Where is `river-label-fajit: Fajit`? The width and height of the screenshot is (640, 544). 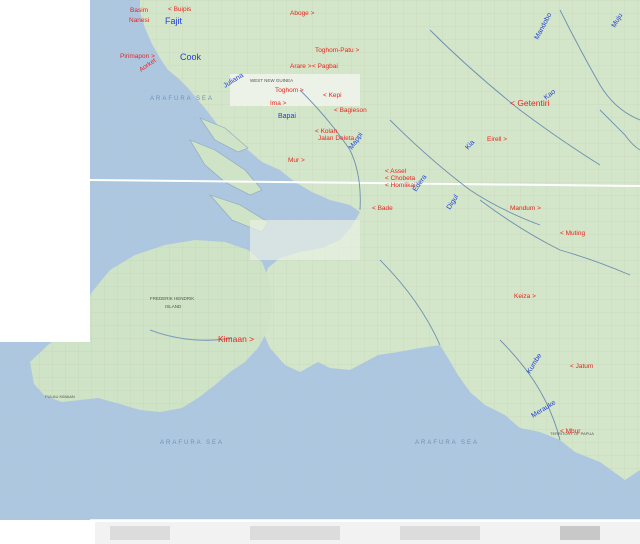 river-label-fajit: Fajit is located at coordinates (174, 21).